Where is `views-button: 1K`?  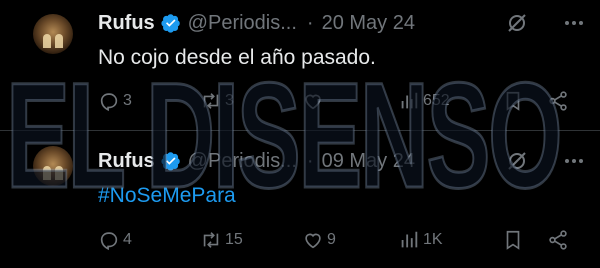
views-button: 1K is located at coordinates (420, 240).